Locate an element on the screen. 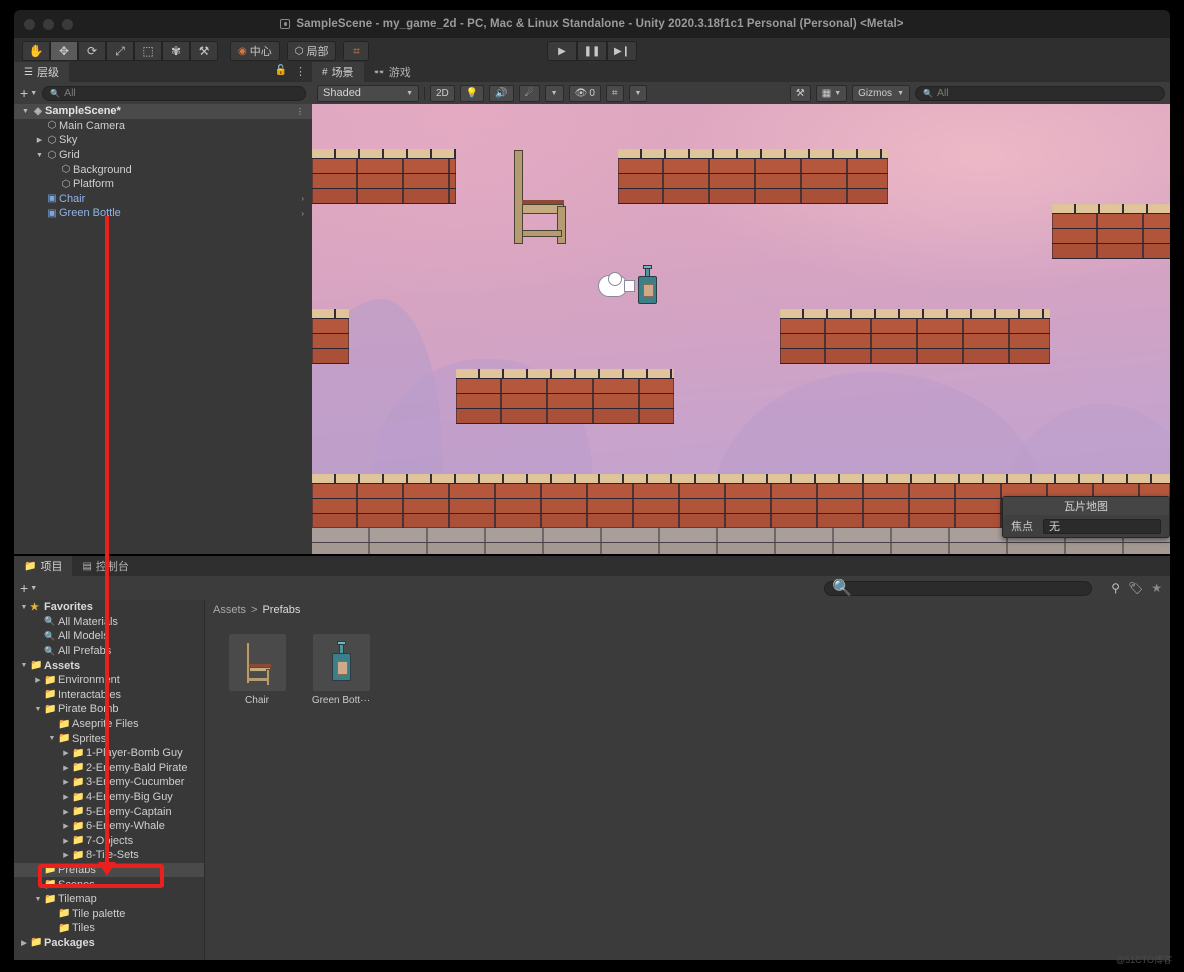 Image resolution: width=1184 pixels, height=972 pixels. project-tree-row-2-enemy-bald-pirate: ▶ 📁 2-Enemy-Bald Pirate is located at coordinates (109, 768).